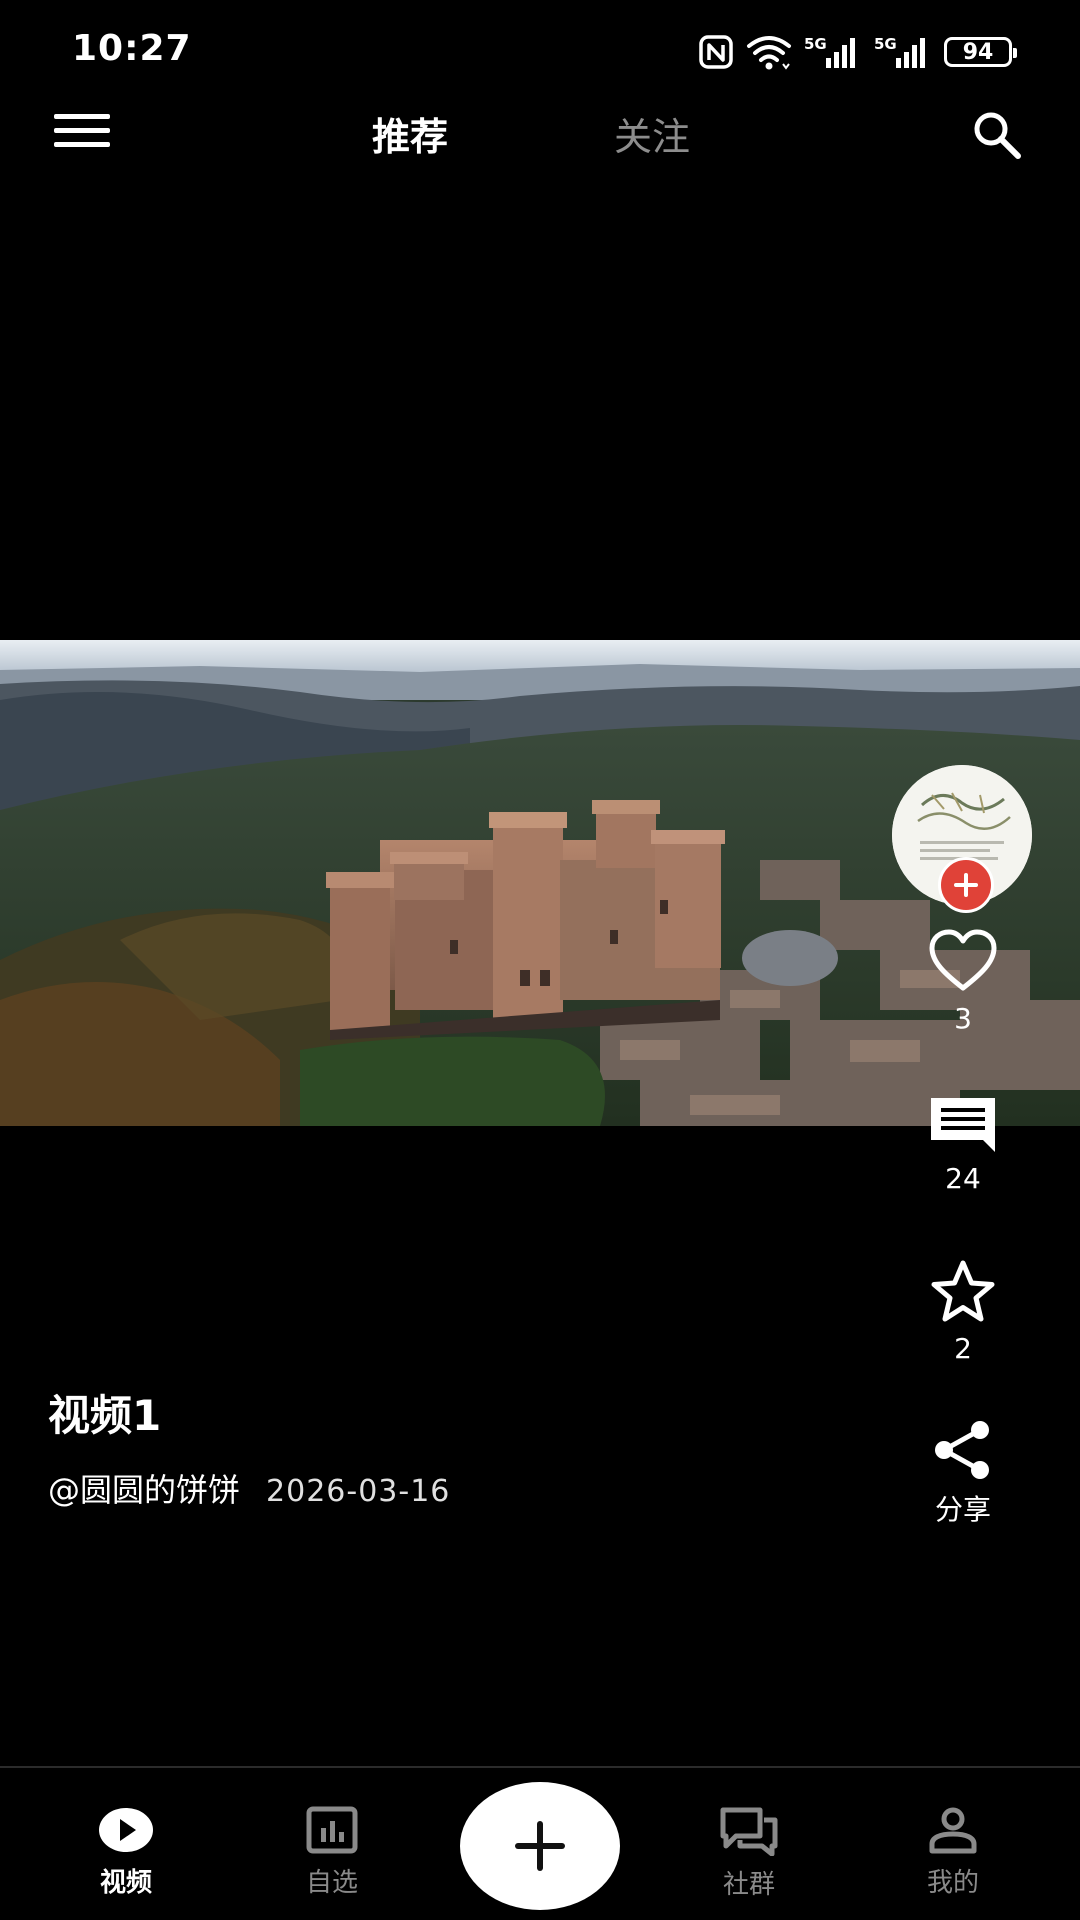 This screenshot has height=1920, width=1080. I want to click on share-label: 分享, so click(962, 1509).